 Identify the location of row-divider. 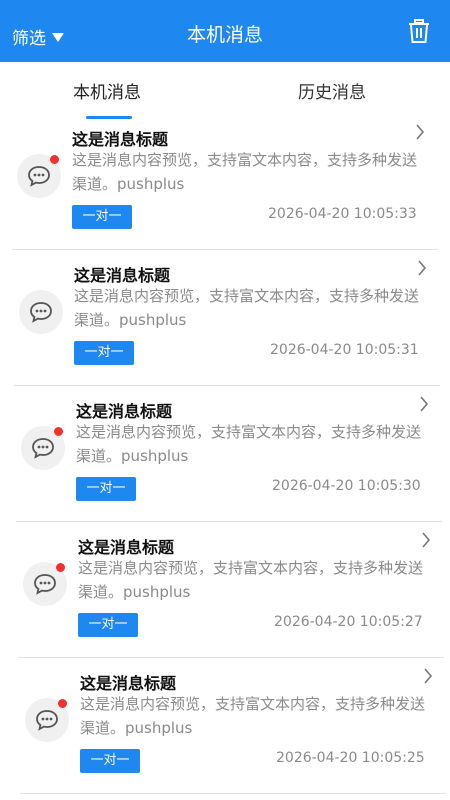
(233, 793).